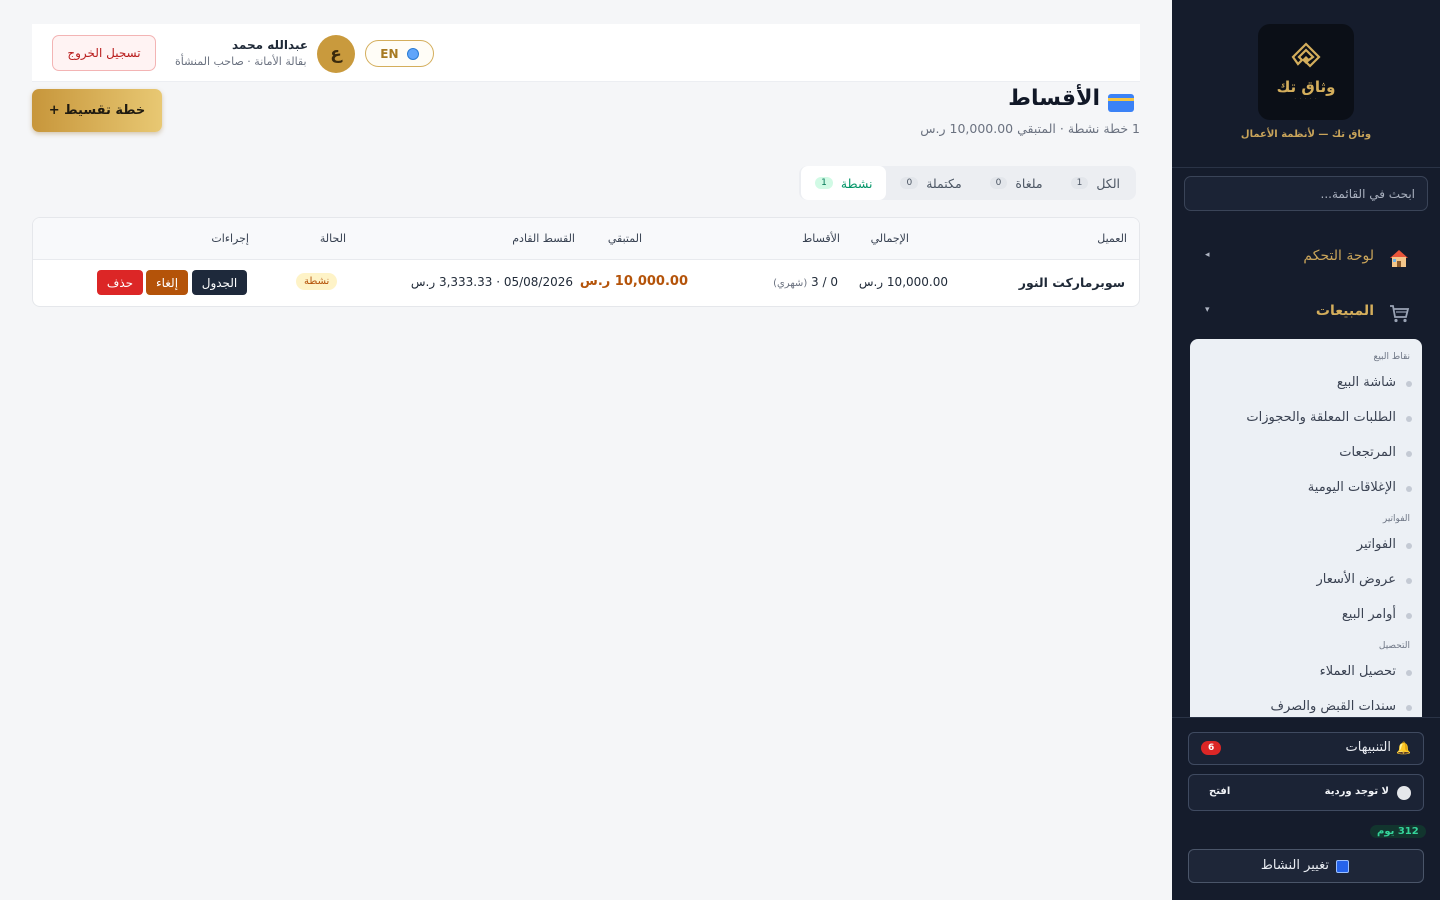 Image resolution: width=1440 pixels, height=900 pixels. Describe the element at coordinates (270, 45) in the screenshot. I see `user-name: عبدالله محمد` at that location.